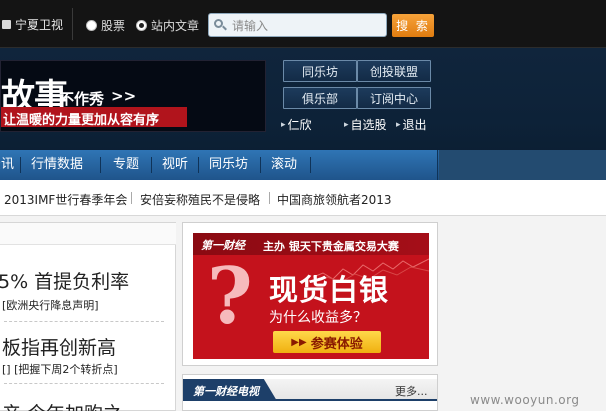 The image size is (606, 411). What do you see at coordinates (522, 165) in the screenshot?
I see `nav-right-area` at bounding box center [522, 165].